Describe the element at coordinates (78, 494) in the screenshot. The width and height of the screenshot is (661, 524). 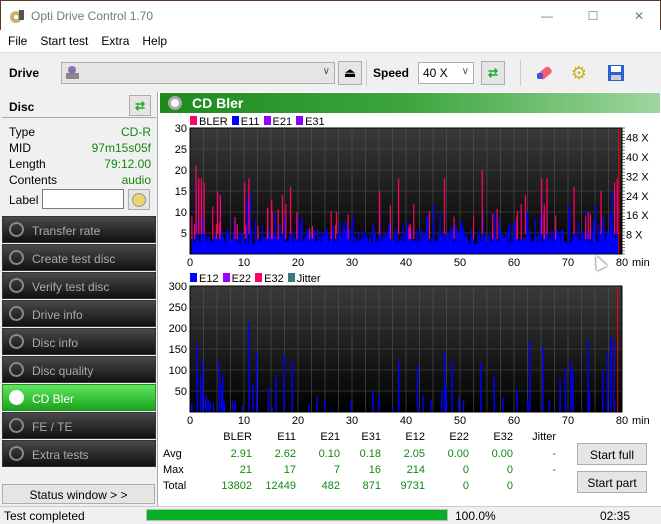
I see `status-window-button: Status window > >` at that location.